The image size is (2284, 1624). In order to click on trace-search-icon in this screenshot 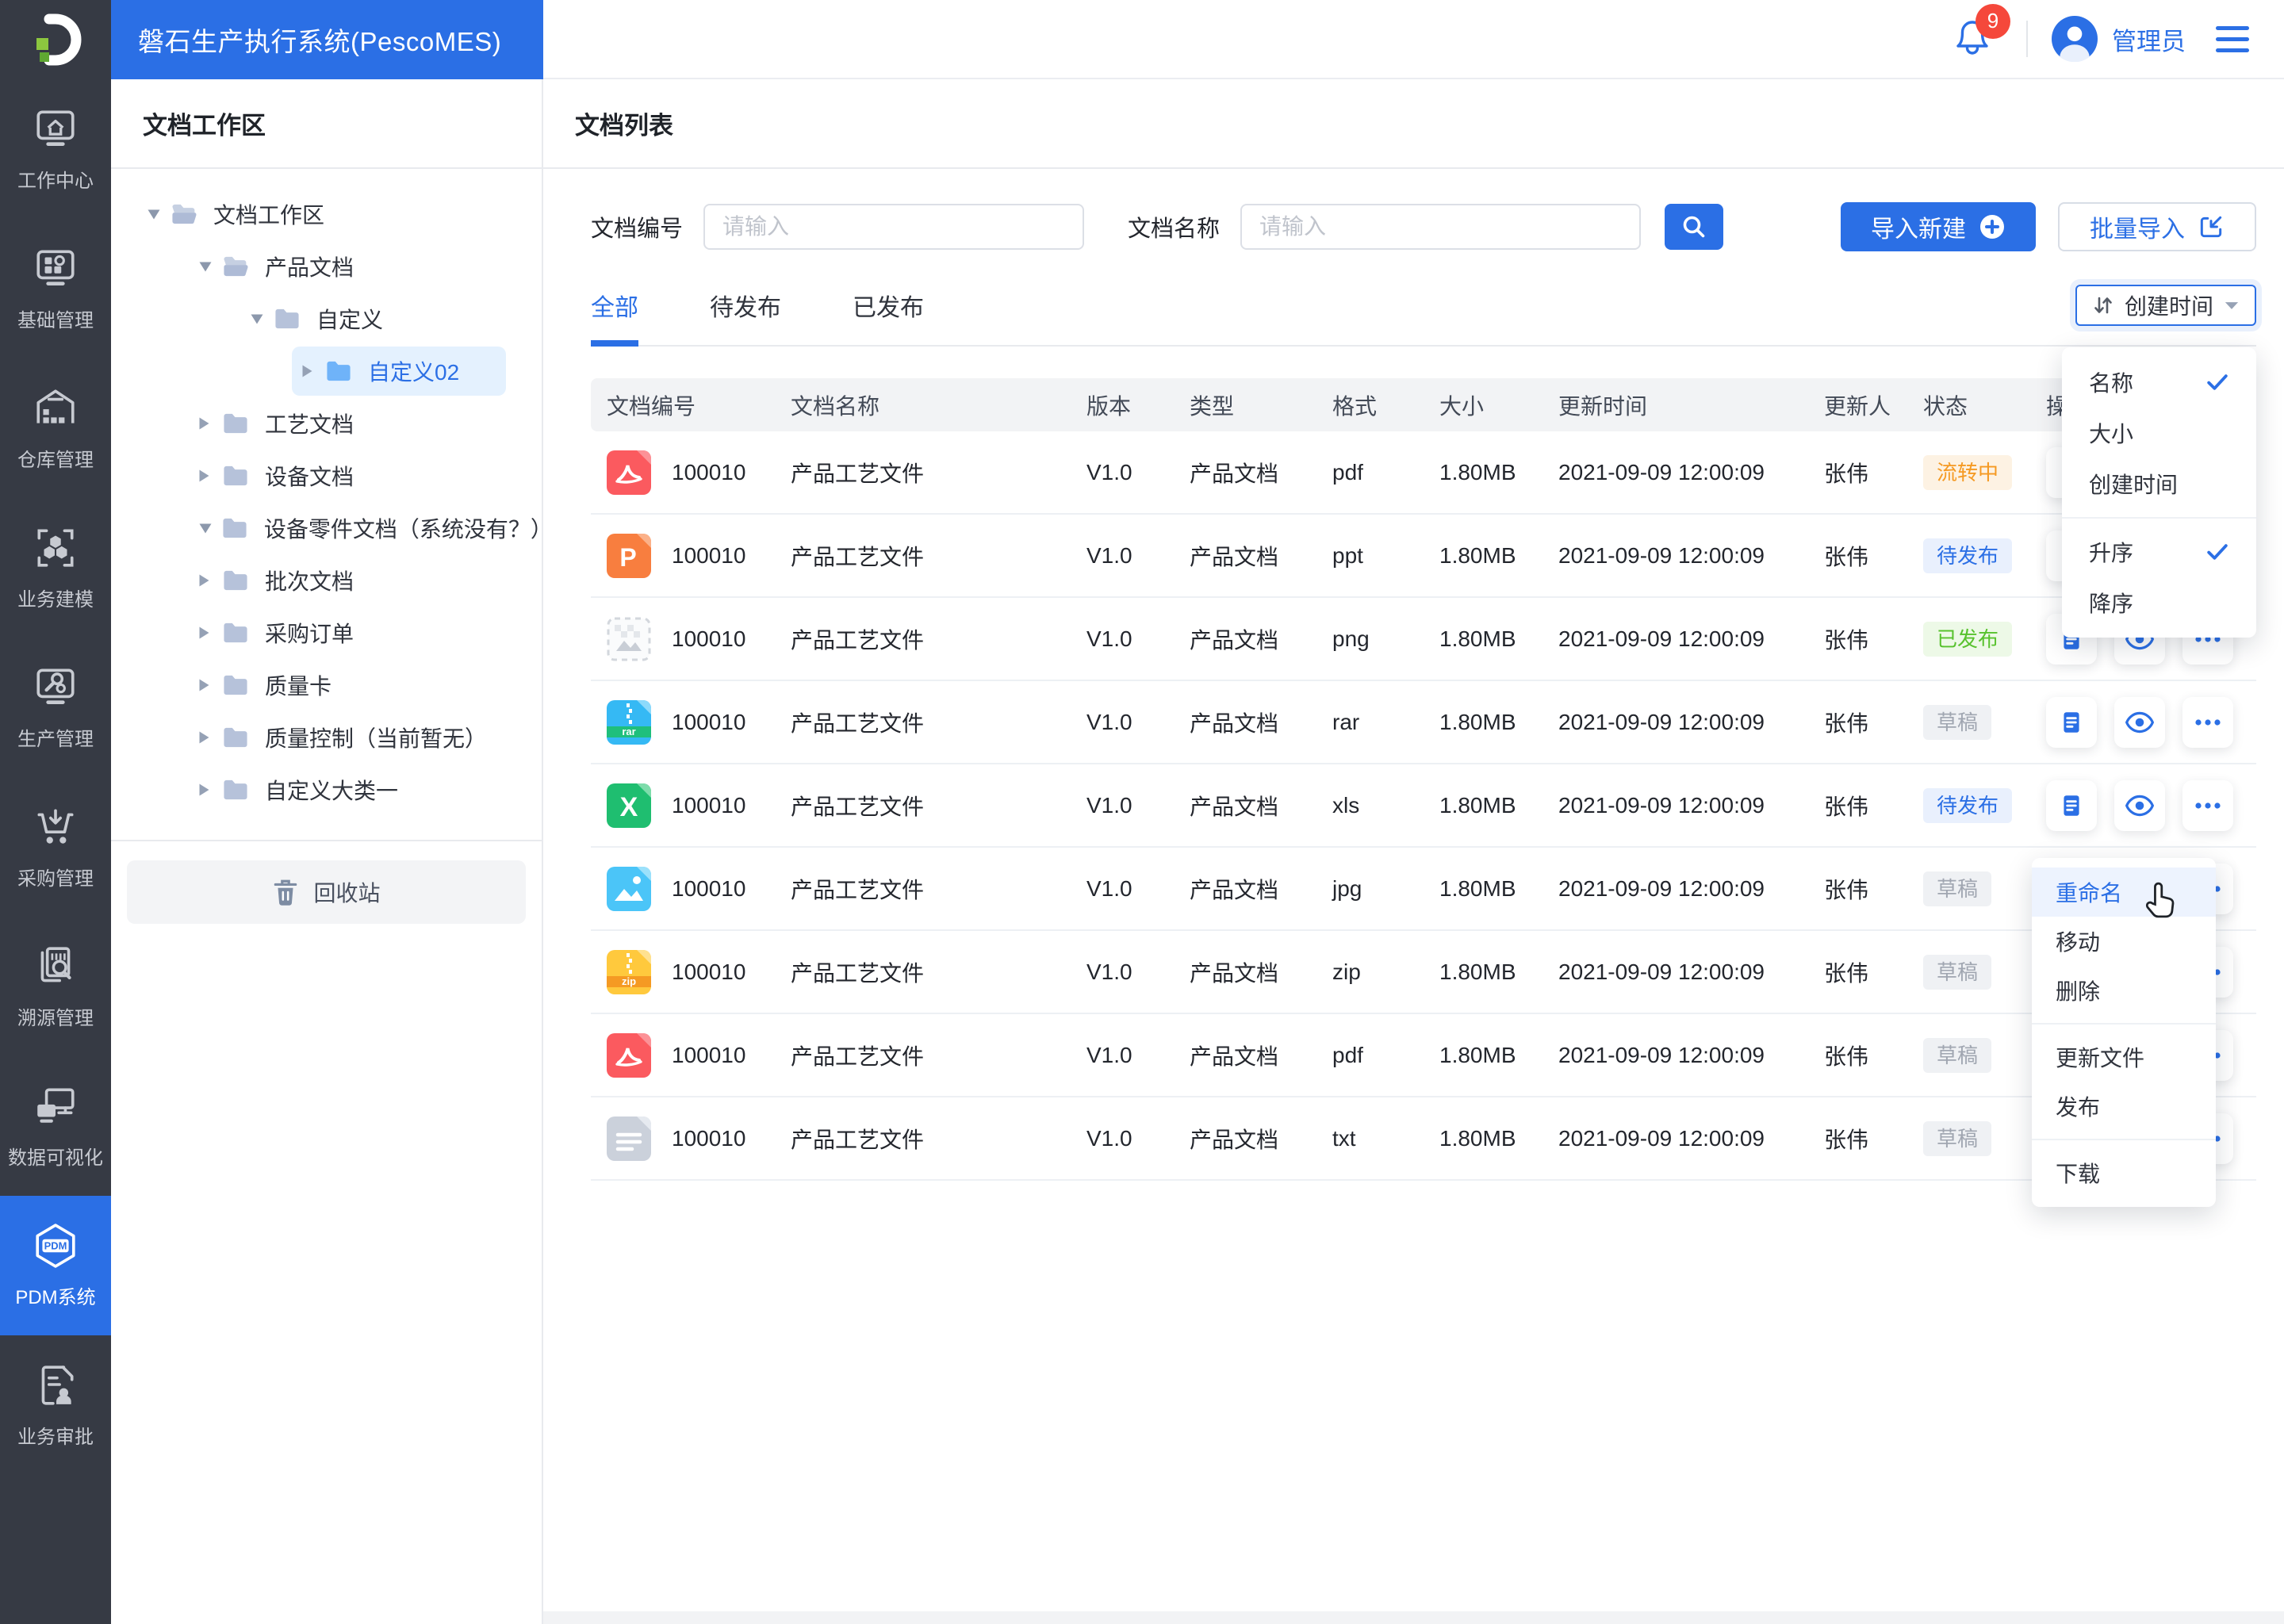, I will do `click(56, 967)`.